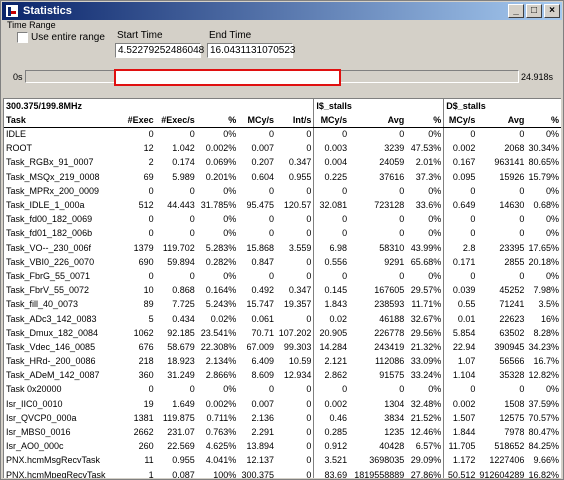 This screenshot has width=564, height=480. I want to click on cell-task: Task_MPRx_200_0009, so click(53, 190).